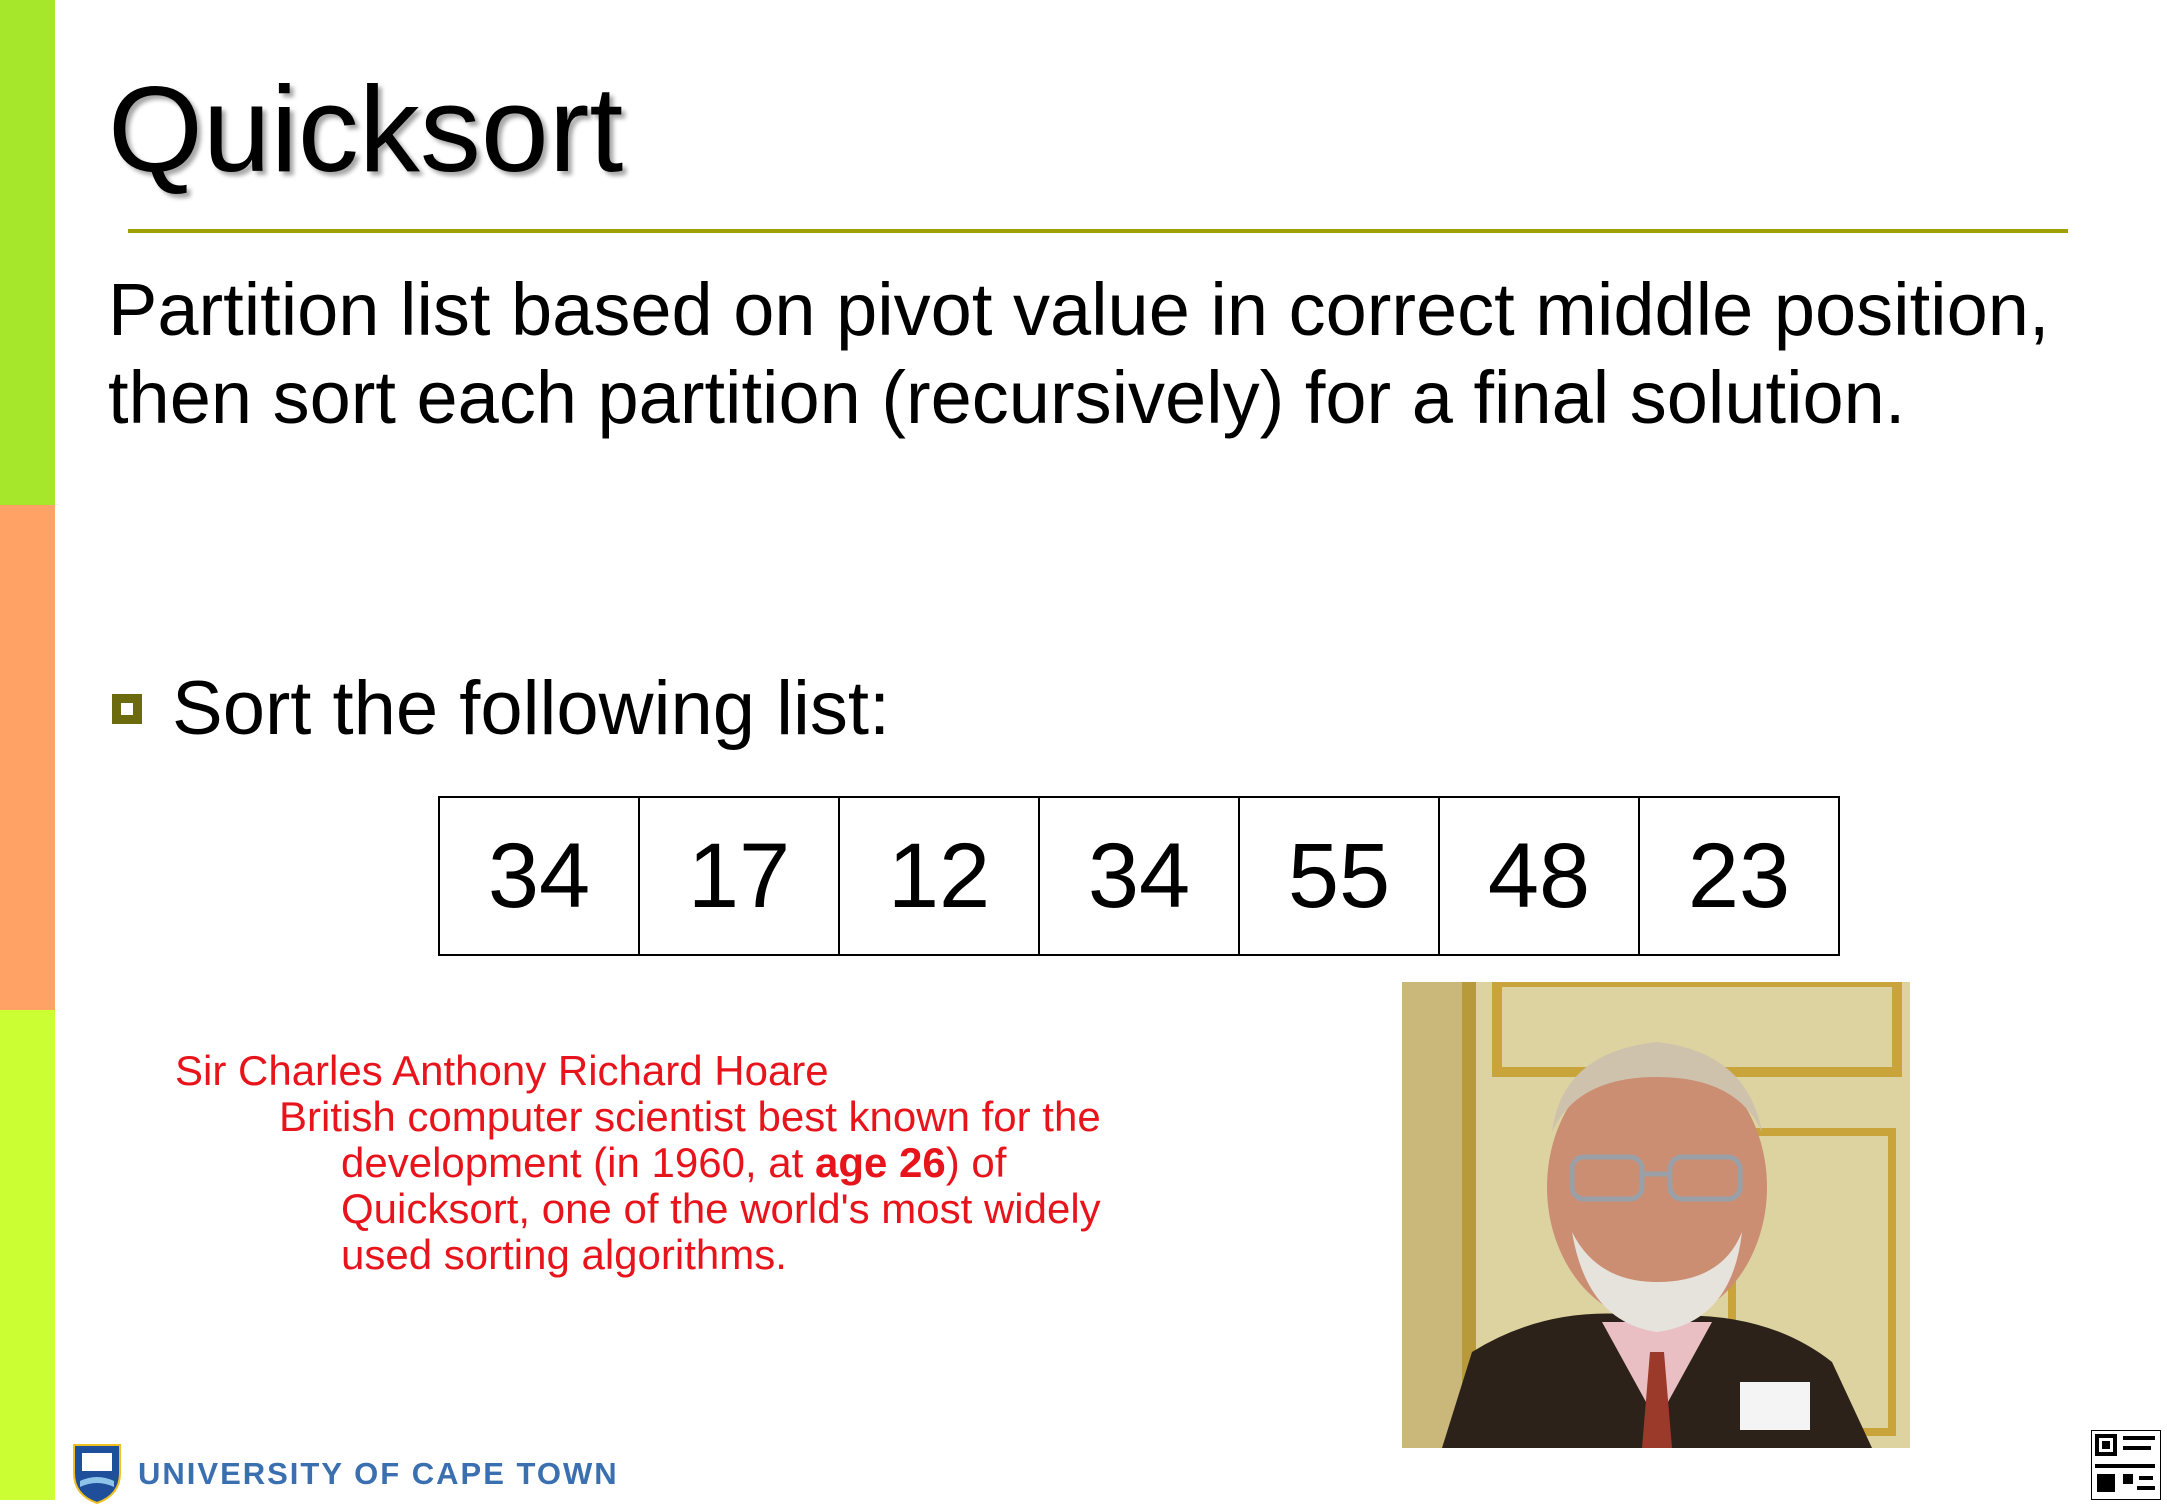 The width and height of the screenshot is (2167, 1505). I want to click on list-cell: 23, so click(1739, 875).